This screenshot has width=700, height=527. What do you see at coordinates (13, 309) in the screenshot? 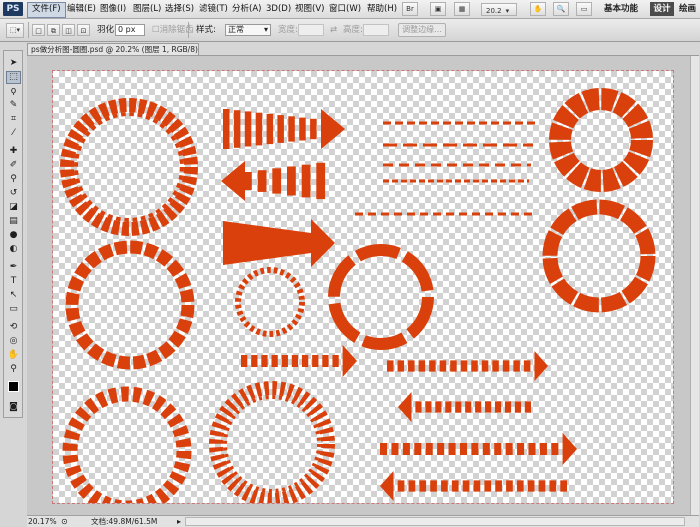
I see `shape-tool-icon: ▭` at bounding box center [13, 309].